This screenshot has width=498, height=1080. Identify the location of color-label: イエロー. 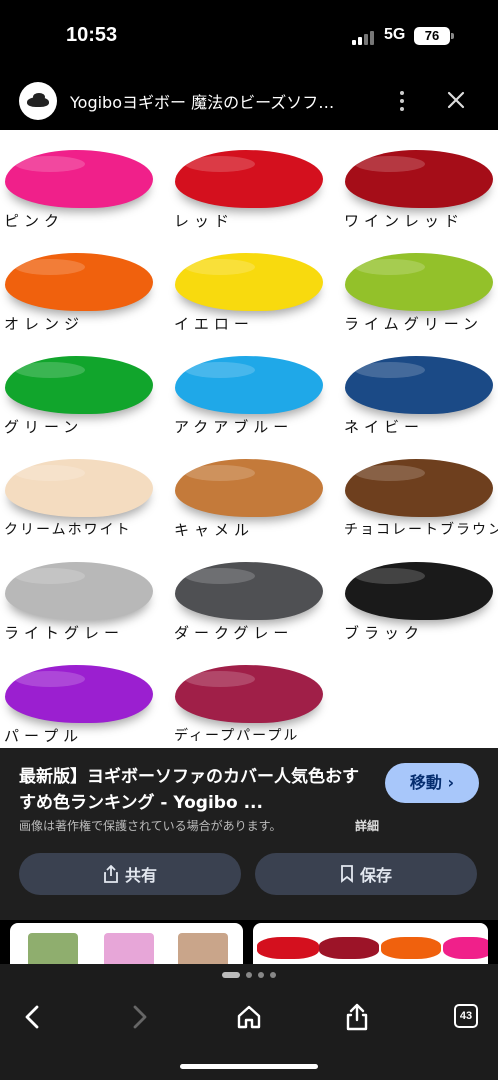
(214, 324).